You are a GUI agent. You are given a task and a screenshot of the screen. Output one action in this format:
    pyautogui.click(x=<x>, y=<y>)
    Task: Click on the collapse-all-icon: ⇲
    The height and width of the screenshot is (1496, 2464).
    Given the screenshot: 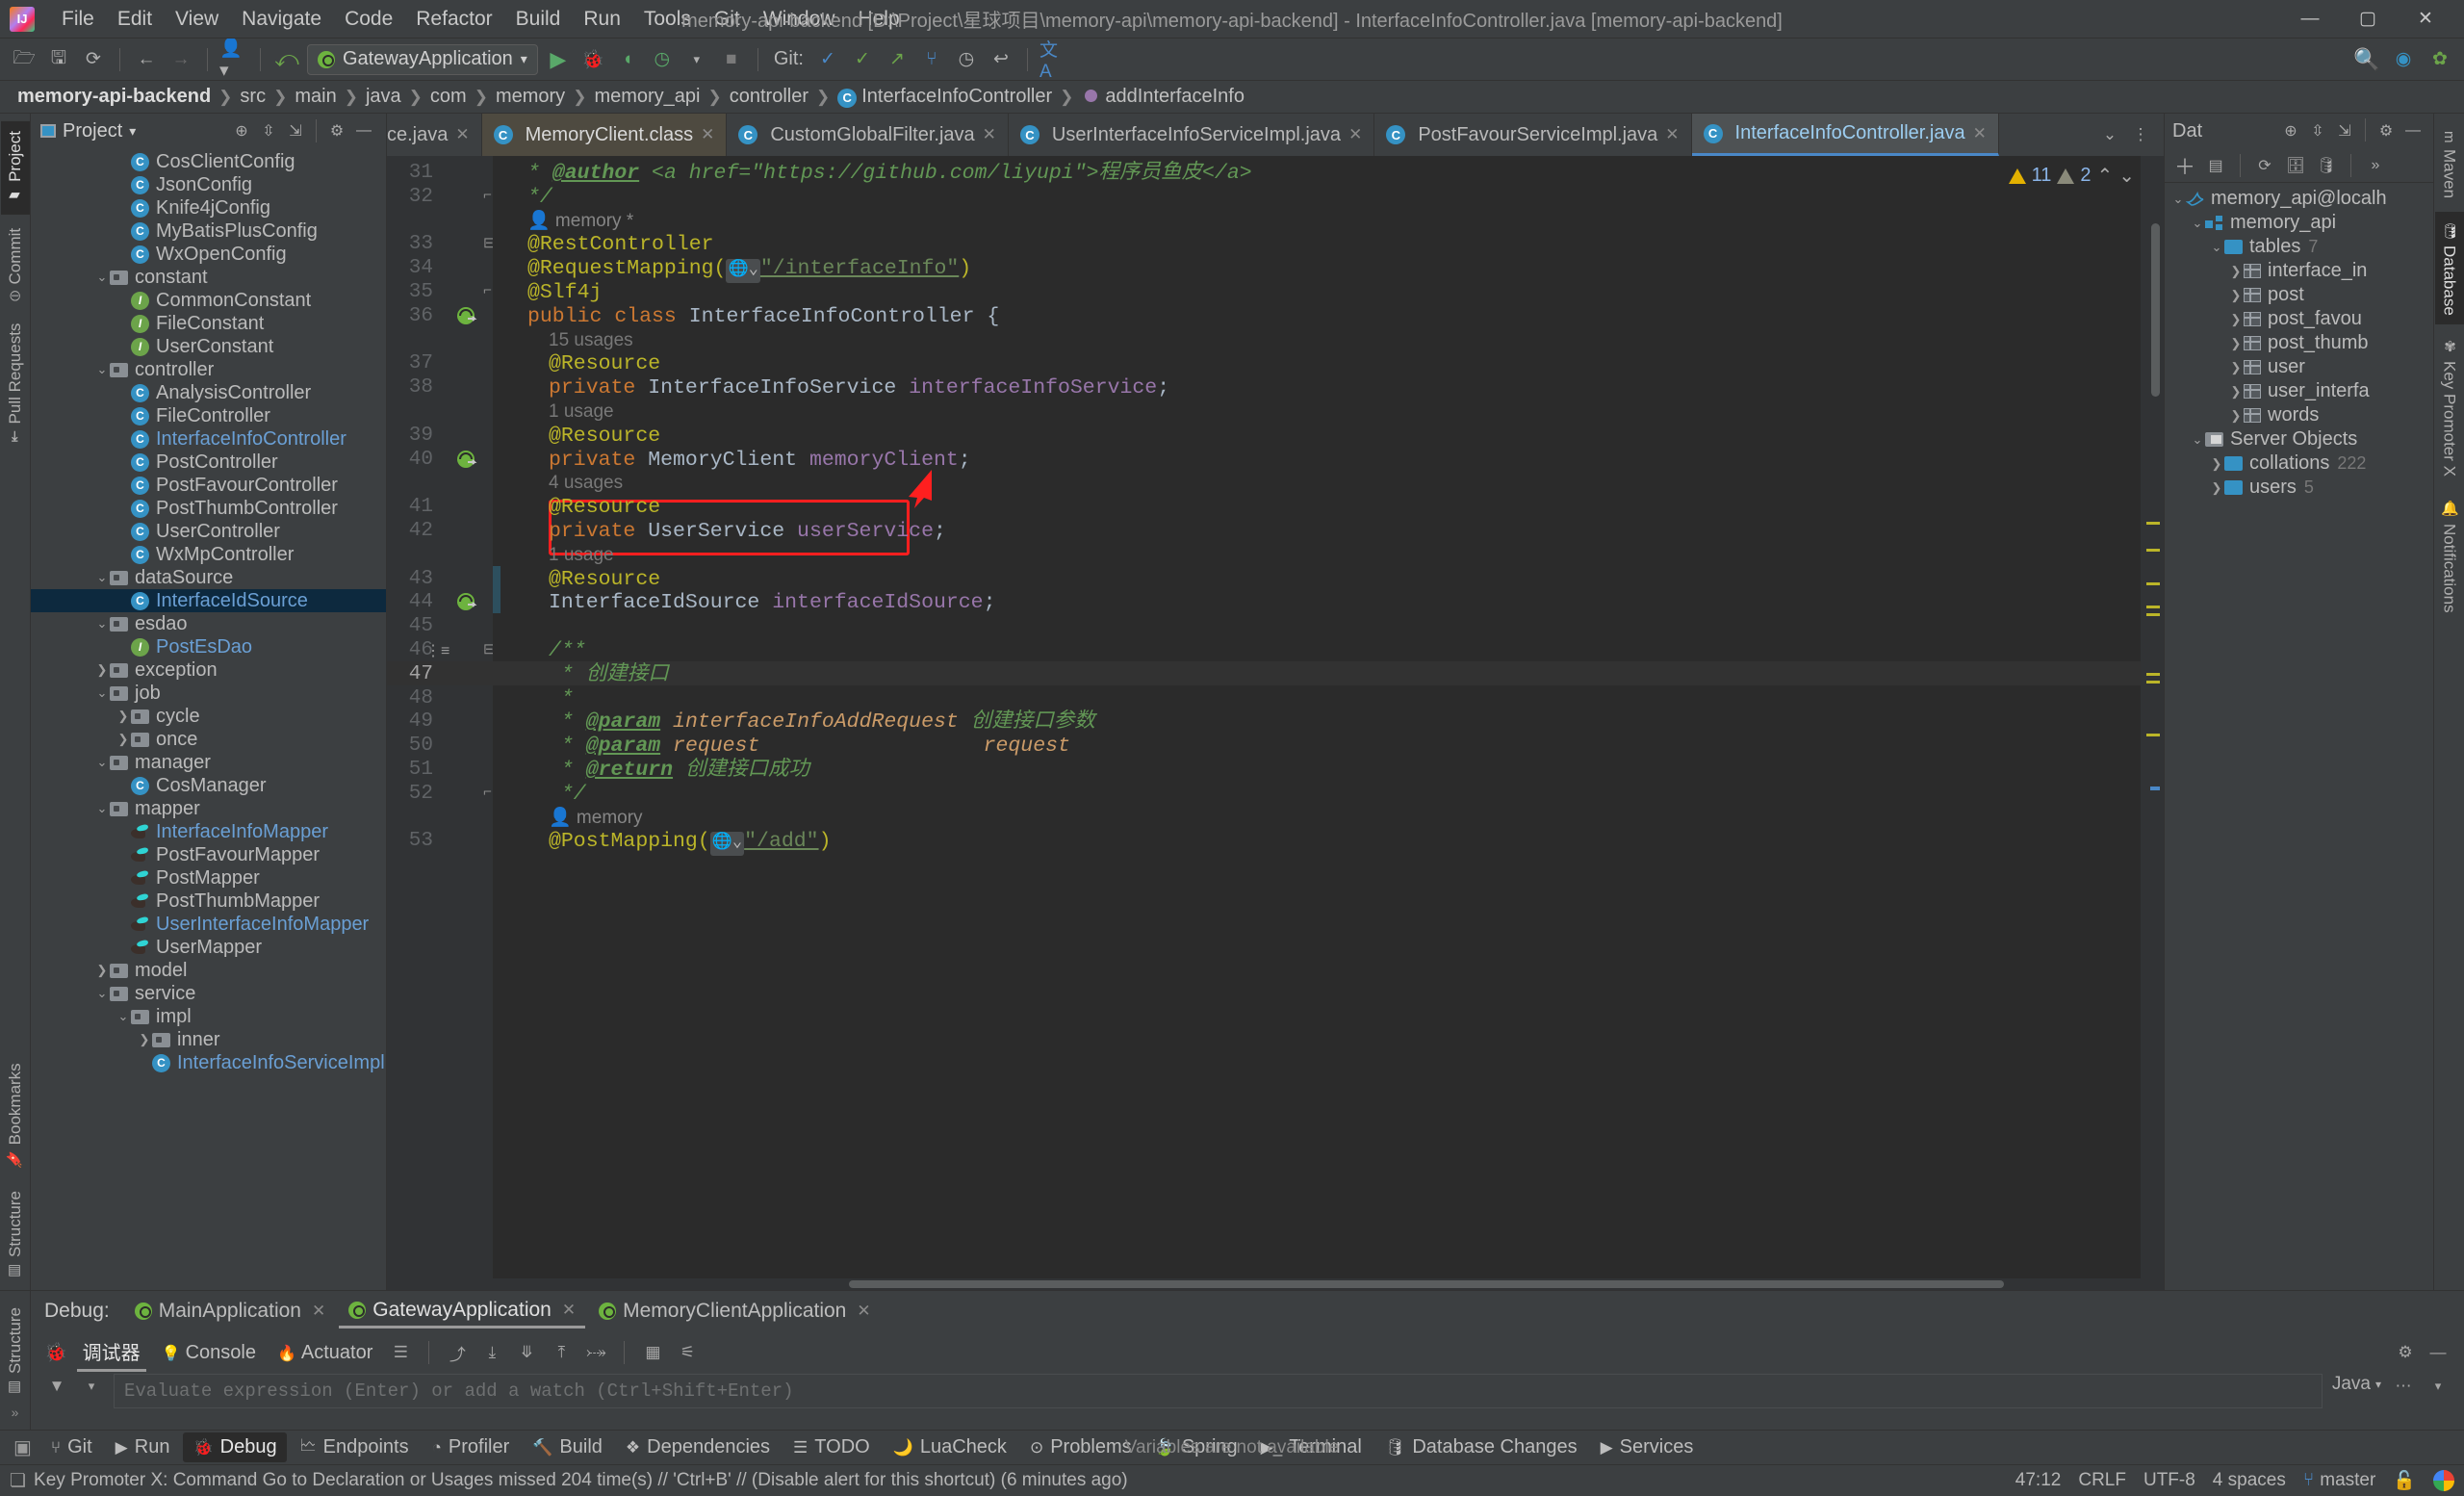 What is the action you would take?
    pyautogui.click(x=2344, y=130)
    